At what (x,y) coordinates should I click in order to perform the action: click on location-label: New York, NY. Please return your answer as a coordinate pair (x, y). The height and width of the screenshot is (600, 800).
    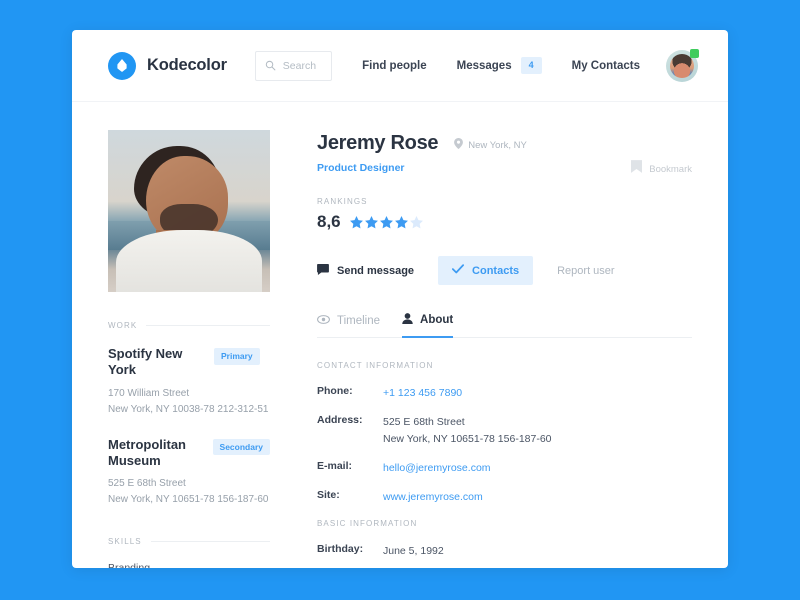
    Looking at the image, I should click on (497, 145).